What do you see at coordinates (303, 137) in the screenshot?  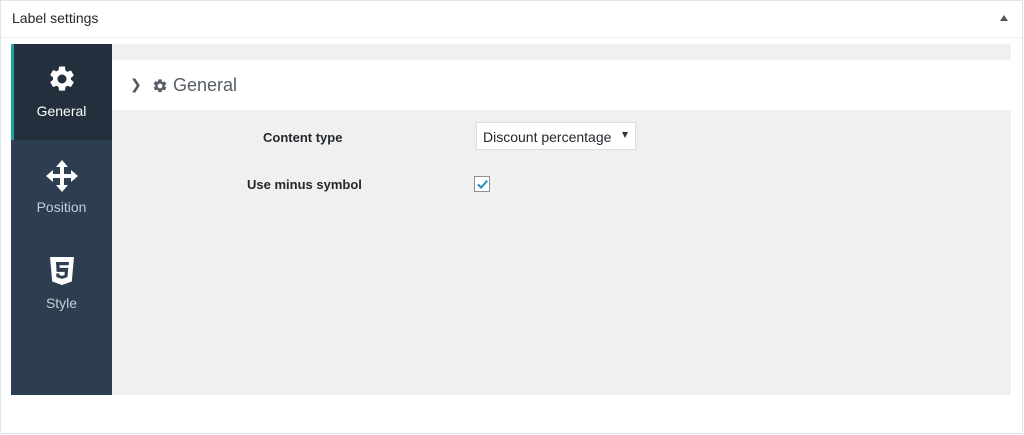 I see `content-type-label: Content type` at bounding box center [303, 137].